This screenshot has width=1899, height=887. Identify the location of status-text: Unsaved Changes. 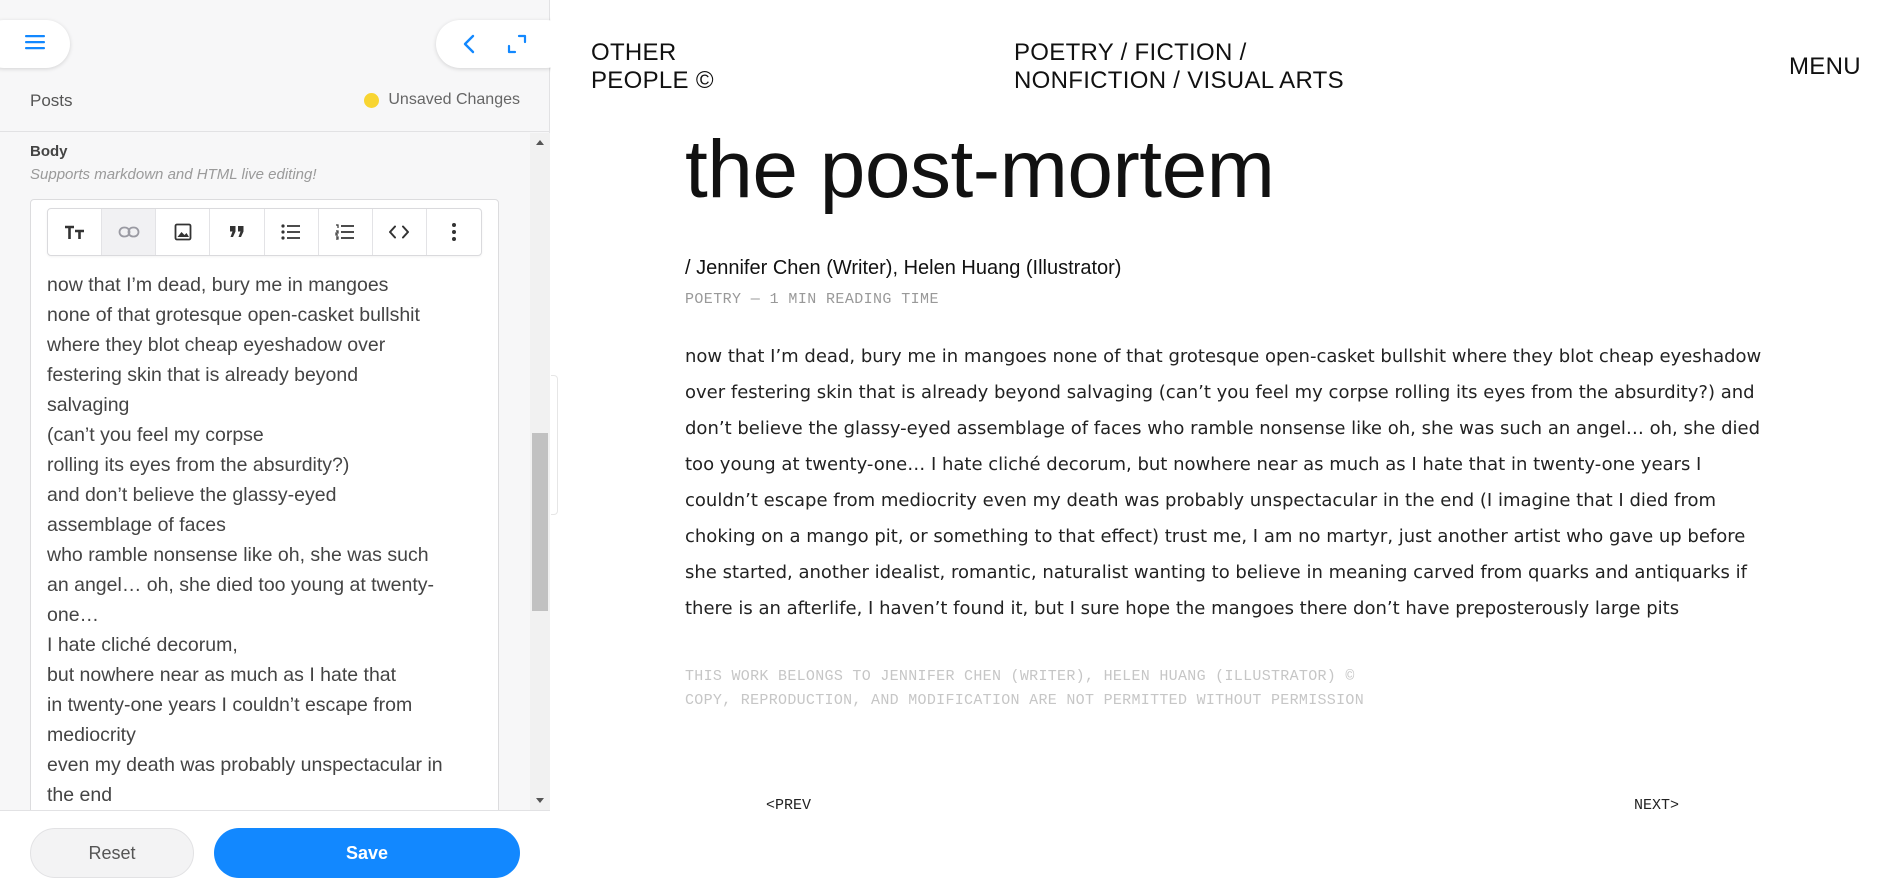
(454, 99).